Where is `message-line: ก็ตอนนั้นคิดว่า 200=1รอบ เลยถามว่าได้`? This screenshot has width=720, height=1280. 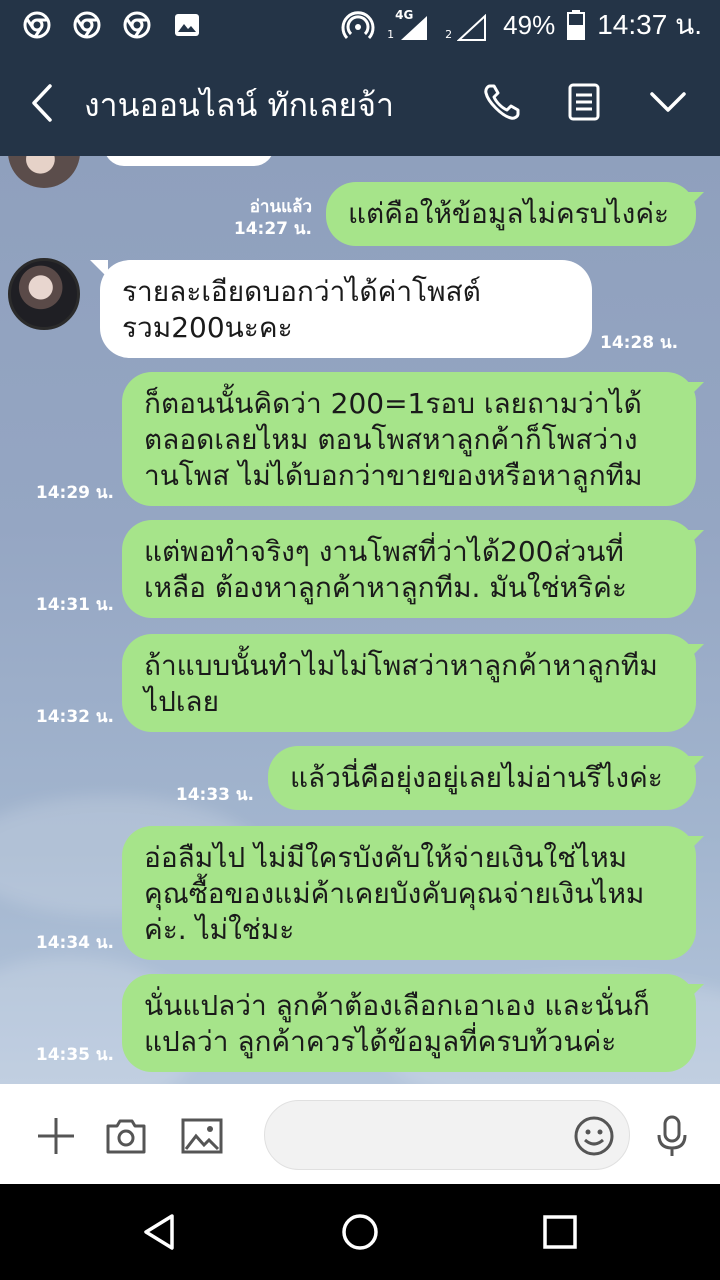 message-line: ก็ตอนนั้นคิดว่า 200=1รอบ เลยถามว่าได้ is located at coordinates (393, 403).